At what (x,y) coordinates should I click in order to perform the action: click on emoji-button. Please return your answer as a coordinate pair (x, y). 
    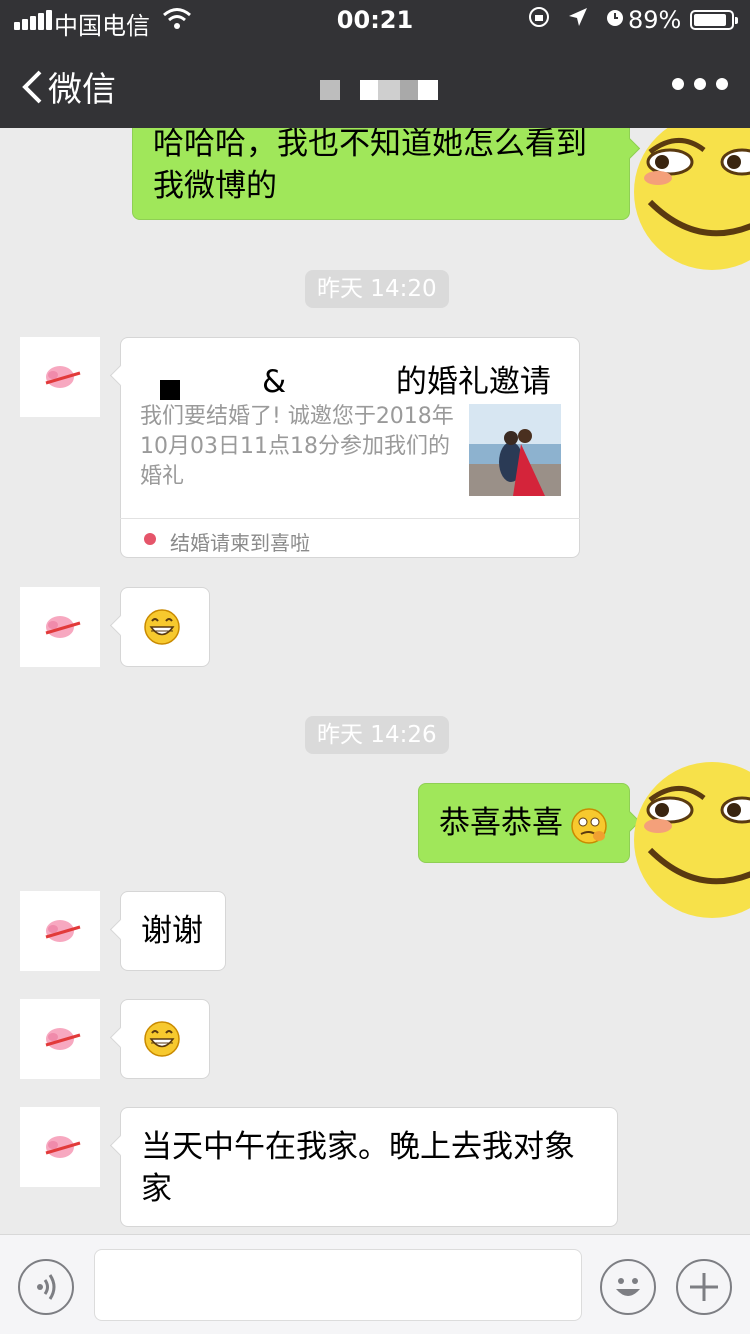
    Looking at the image, I should click on (628, 1287).